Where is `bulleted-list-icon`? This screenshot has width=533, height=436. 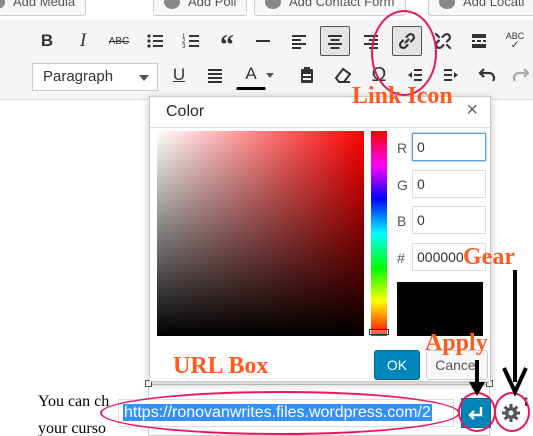 bulleted-list-icon is located at coordinates (155, 41).